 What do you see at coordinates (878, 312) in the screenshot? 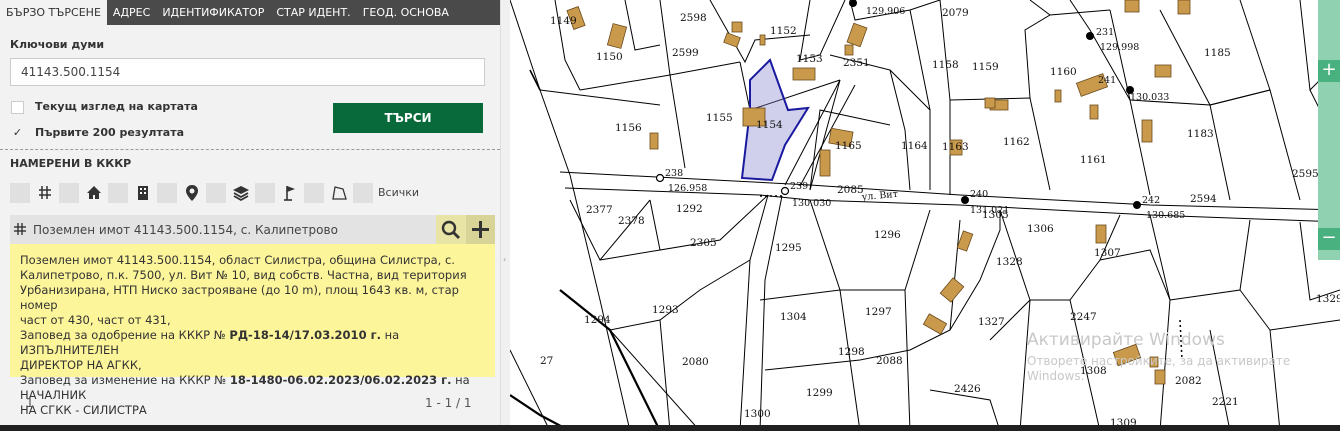
I see `parcel-number: 1297` at bounding box center [878, 312].